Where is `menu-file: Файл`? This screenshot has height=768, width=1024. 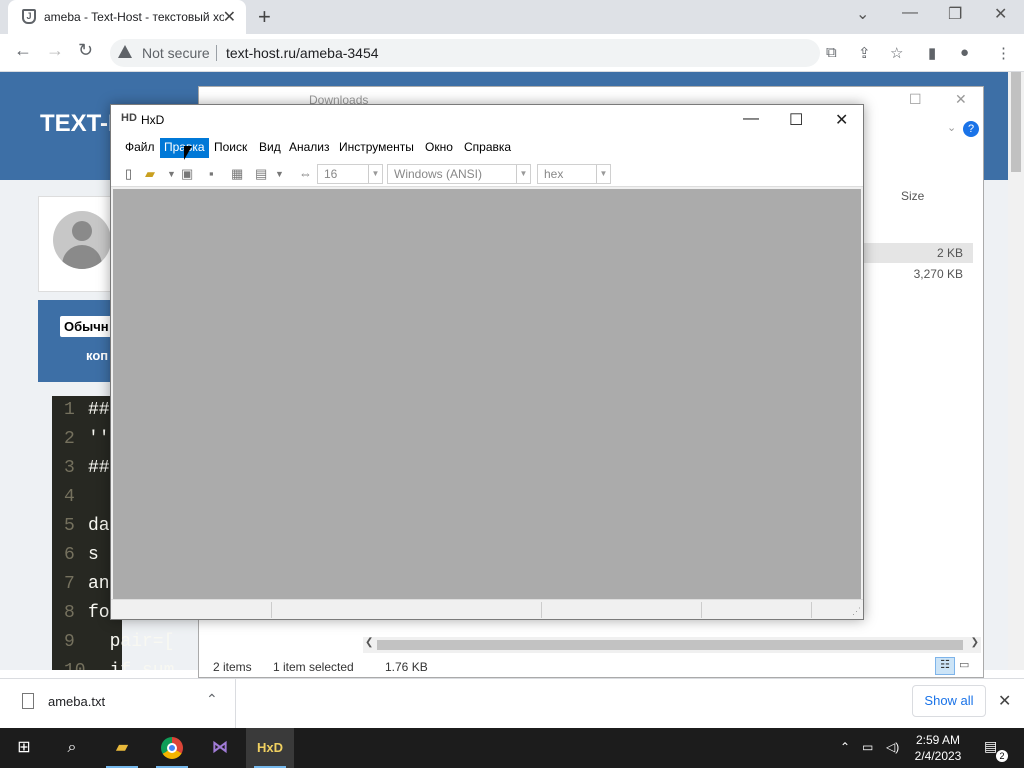 menu-file: Файл is located at coordinates (140, 148).